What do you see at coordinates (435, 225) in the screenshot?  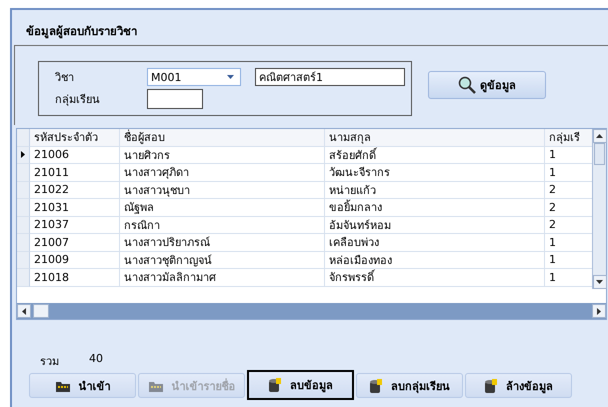 I see `table-cell: อ้มจันทร์หอม` at bounding box center [435, 225].